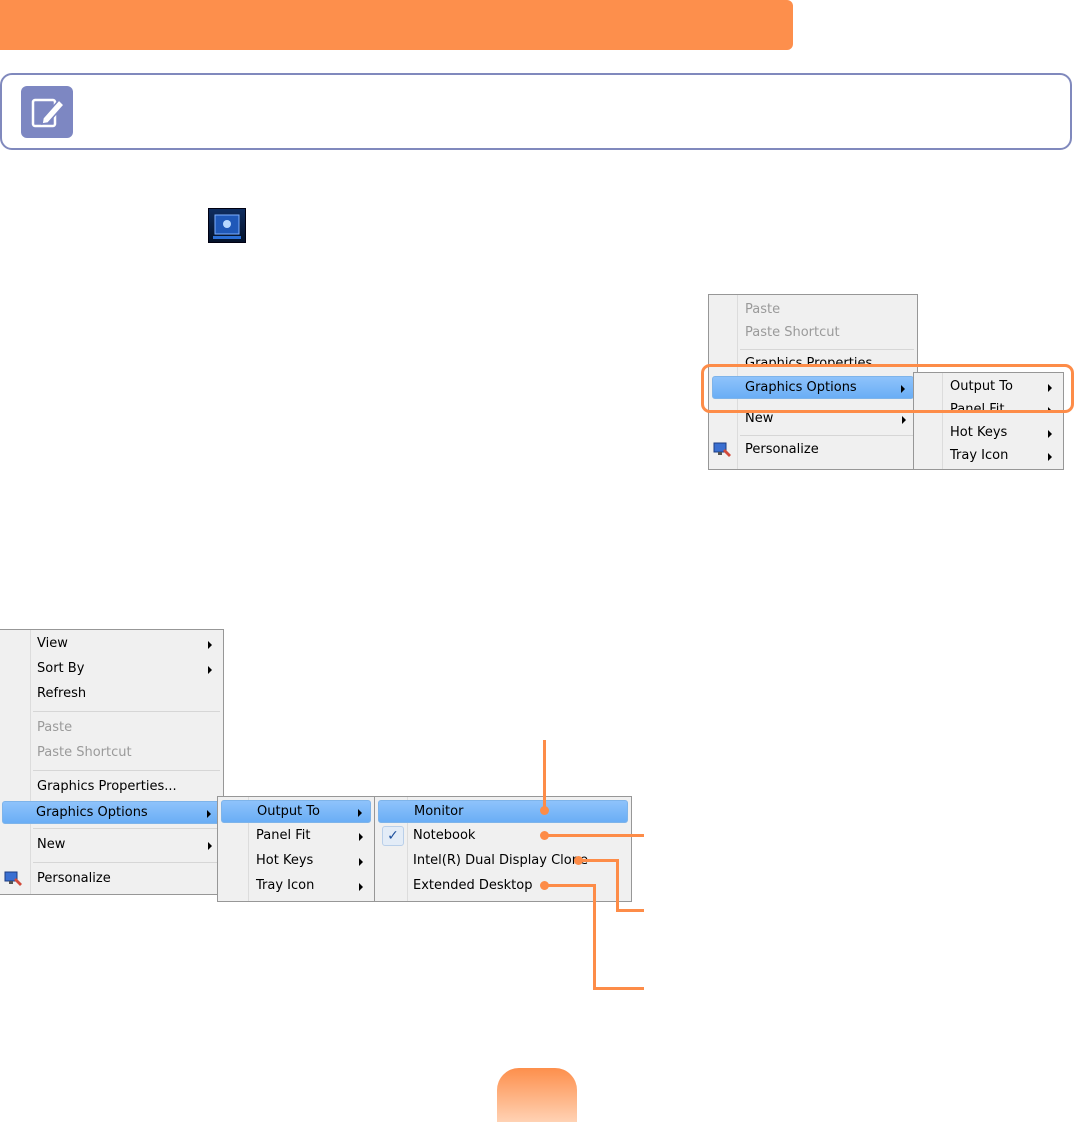 The width and height of the screenshot is (1076, 1122). What do you see at coordinates (630, 910) in the screenshot?
I see `callout-line-dual-clone-right` at bounding box center [630, 910].